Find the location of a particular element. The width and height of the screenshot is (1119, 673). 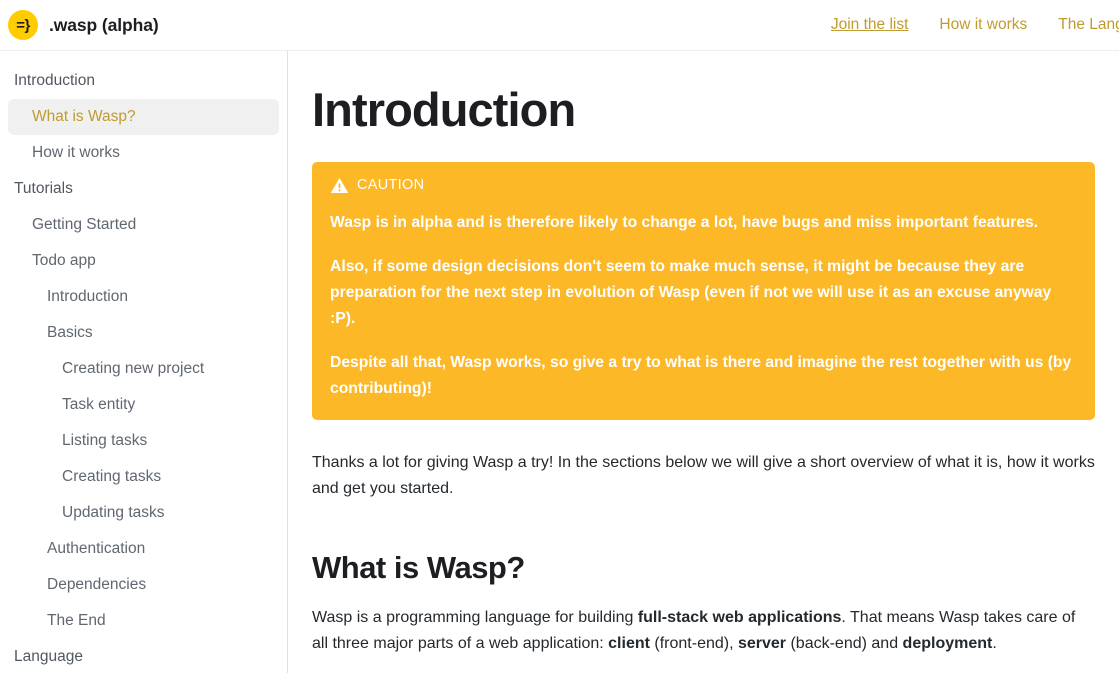

nav-link-join-the-list: Join the list is located at coordinates (870, 25).